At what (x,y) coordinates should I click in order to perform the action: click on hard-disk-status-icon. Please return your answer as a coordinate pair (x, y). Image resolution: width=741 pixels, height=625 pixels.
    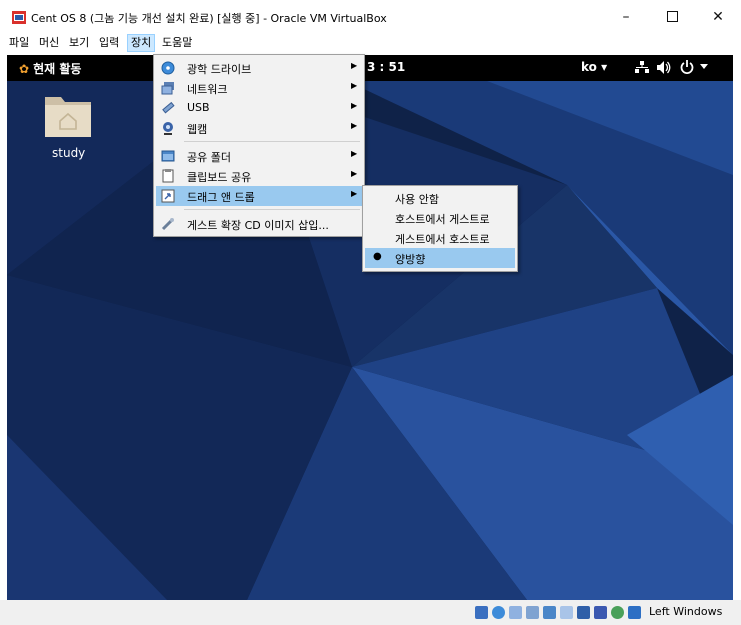
    Looking at the image, I should click on (481, 612).